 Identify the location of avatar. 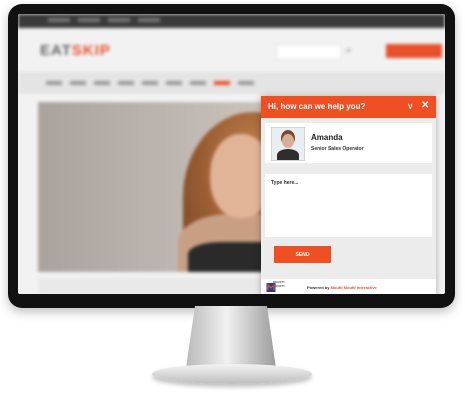
(288, 144).